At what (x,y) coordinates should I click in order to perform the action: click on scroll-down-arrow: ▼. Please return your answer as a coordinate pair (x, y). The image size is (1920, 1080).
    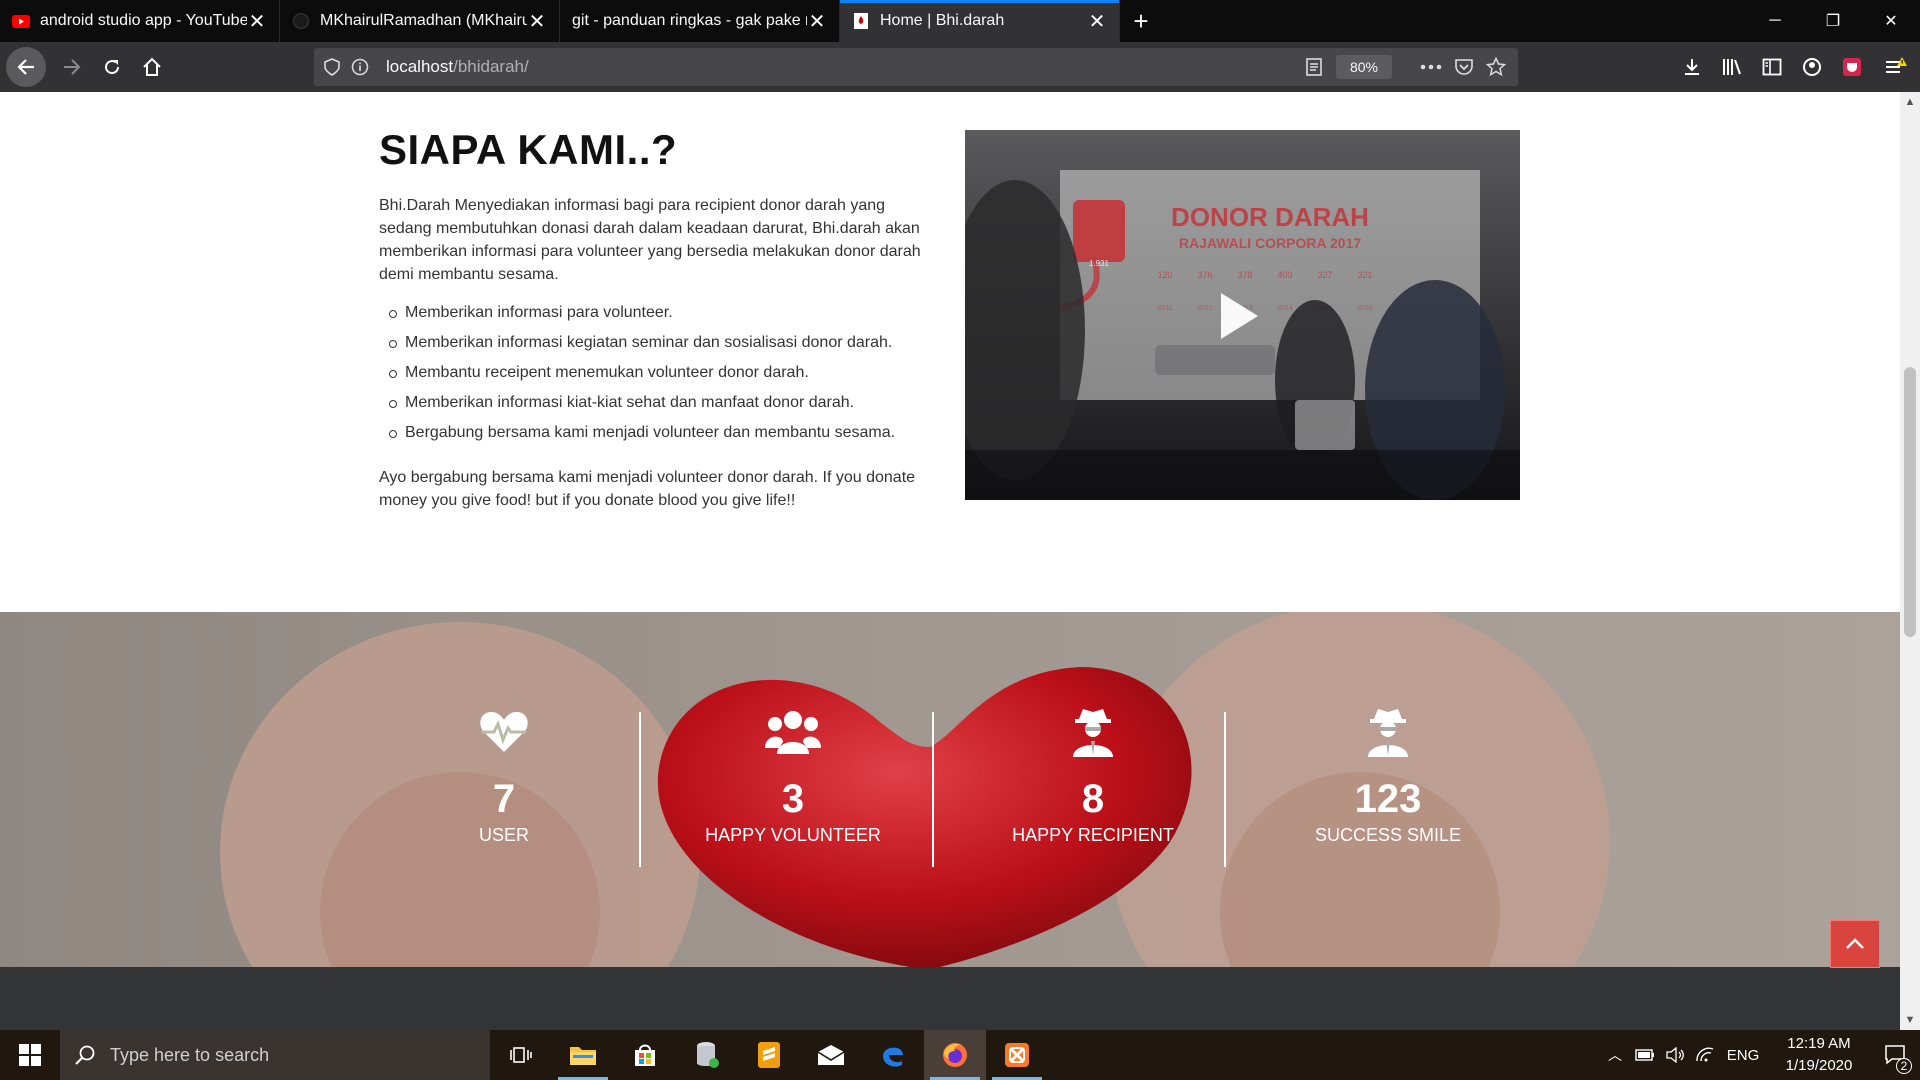
    Looking at the image, I should click on (1910, 1020).